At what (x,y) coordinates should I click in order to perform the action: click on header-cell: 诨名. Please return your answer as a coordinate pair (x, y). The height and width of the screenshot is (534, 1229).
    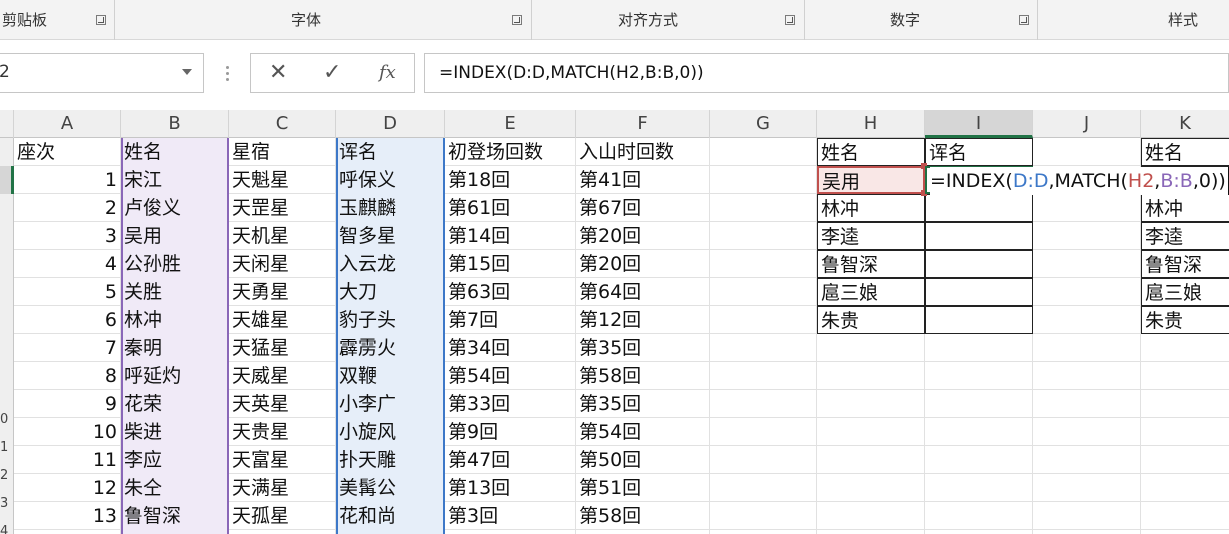
    Looking at the image, I should click on (390, 152).